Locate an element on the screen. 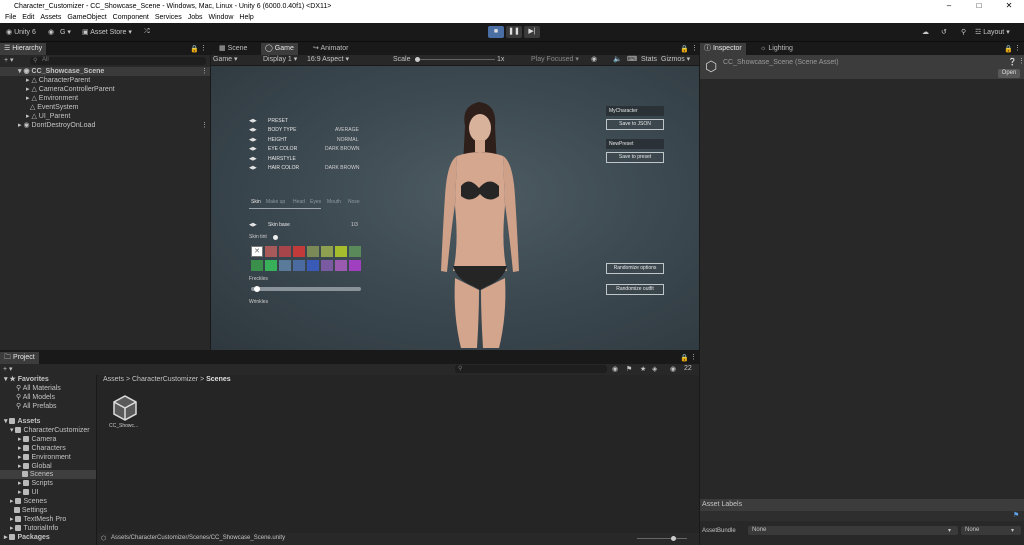 The width and height of the screenshot is (1024, 545). randomize-outfit-button: Randomize outfit is located at coordinates (635, 289).